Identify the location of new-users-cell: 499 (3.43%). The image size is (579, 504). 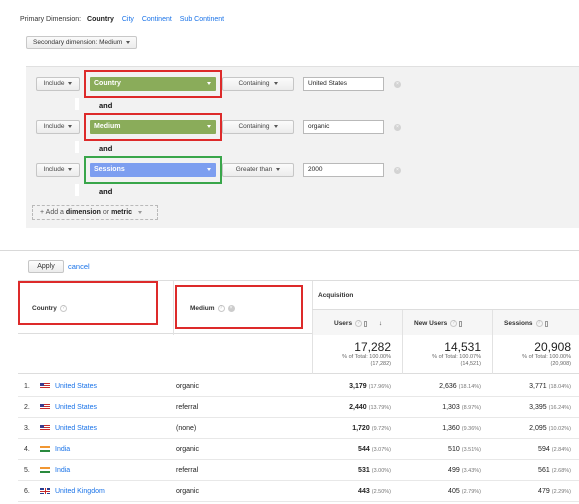
(464, 470).